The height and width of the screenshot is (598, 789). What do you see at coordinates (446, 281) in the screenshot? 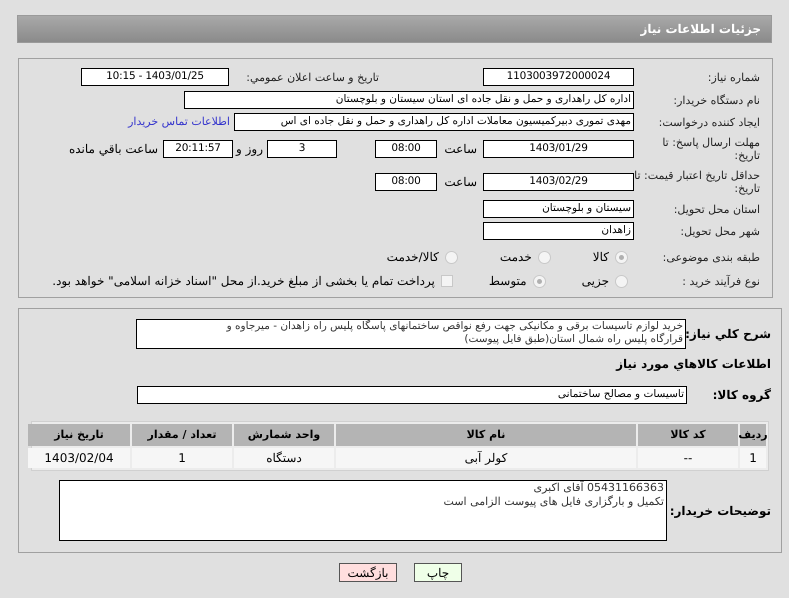
I see `checkbox` at bounding box center [446, 281].